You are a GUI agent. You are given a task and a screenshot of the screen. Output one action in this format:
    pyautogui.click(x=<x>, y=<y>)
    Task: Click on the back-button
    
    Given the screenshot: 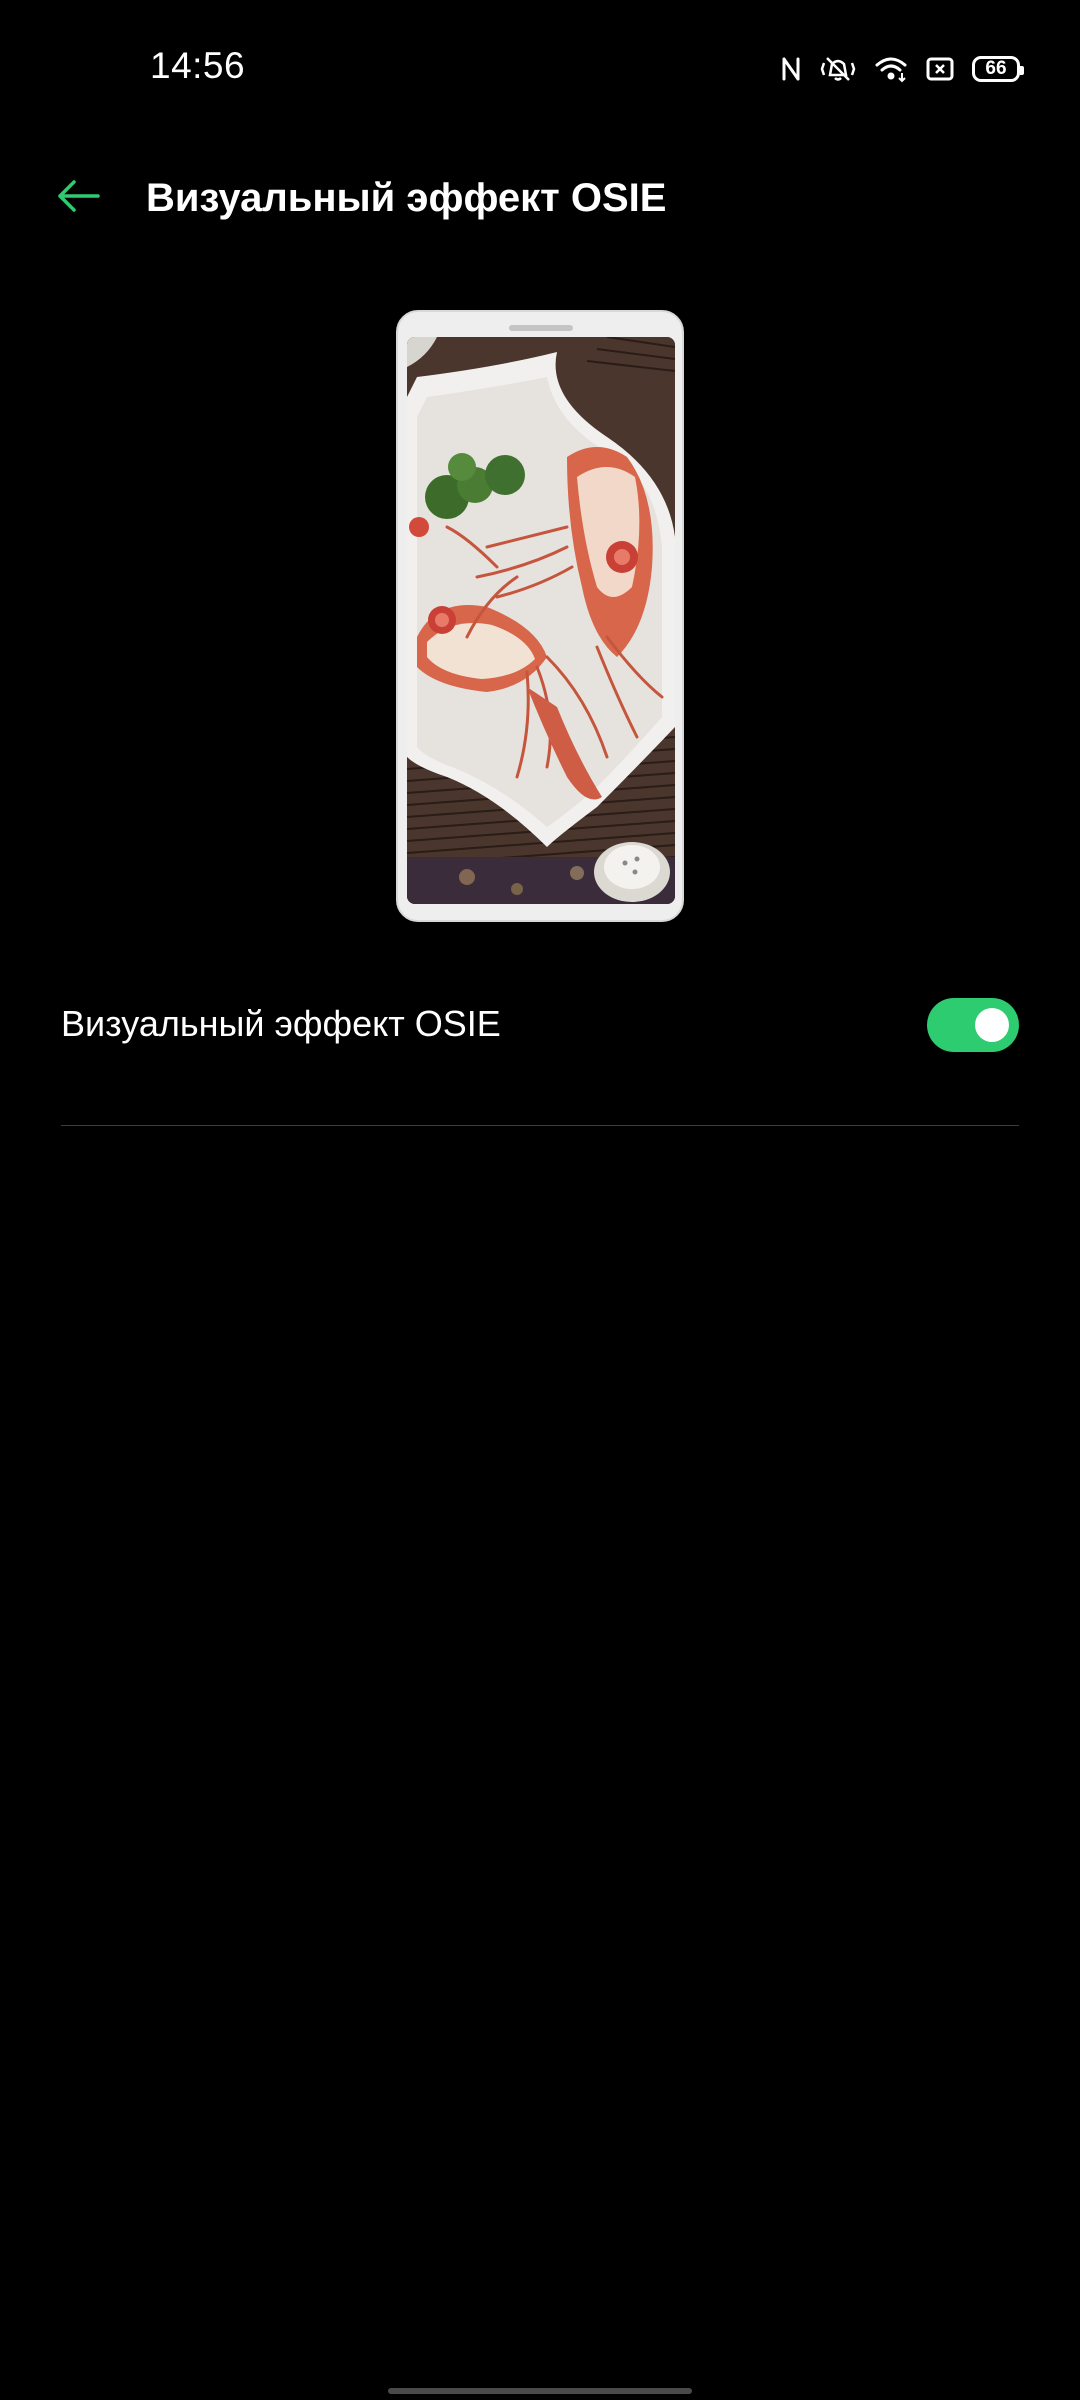 What is the action you would take?
    pyautogui.click(x=78, y=198)
    